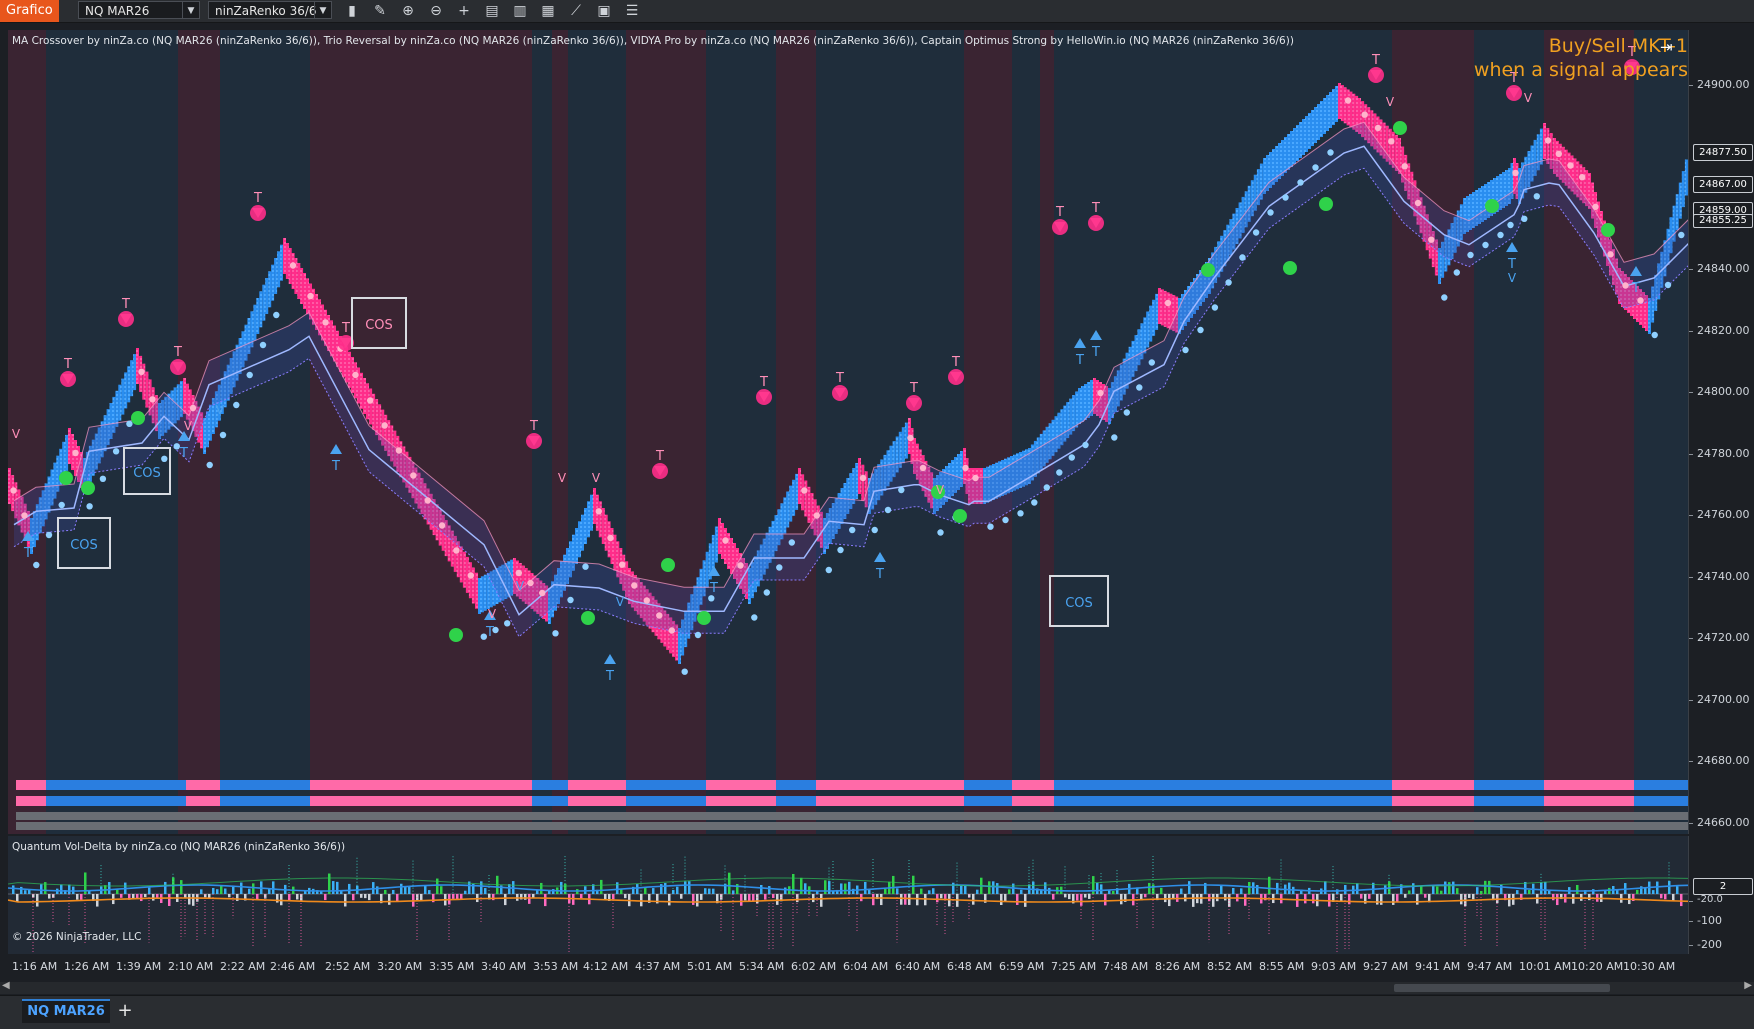 This screenshot has height=1029, width=1754. I want to click on vol-delta-panel, so click(848, 895).